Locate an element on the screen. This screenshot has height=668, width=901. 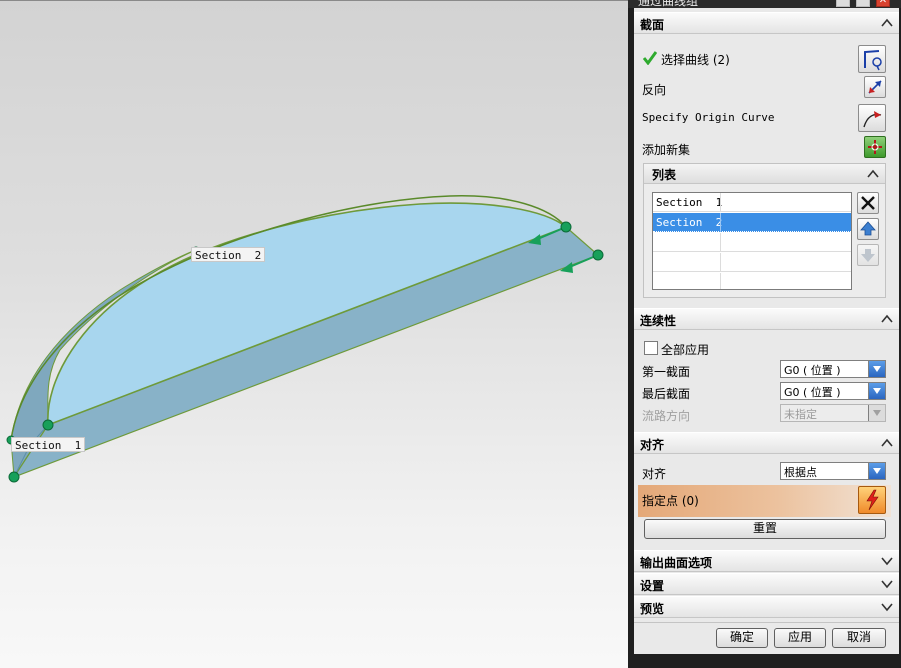
reverse-label: 反向 is located at coordinates (654, 90).